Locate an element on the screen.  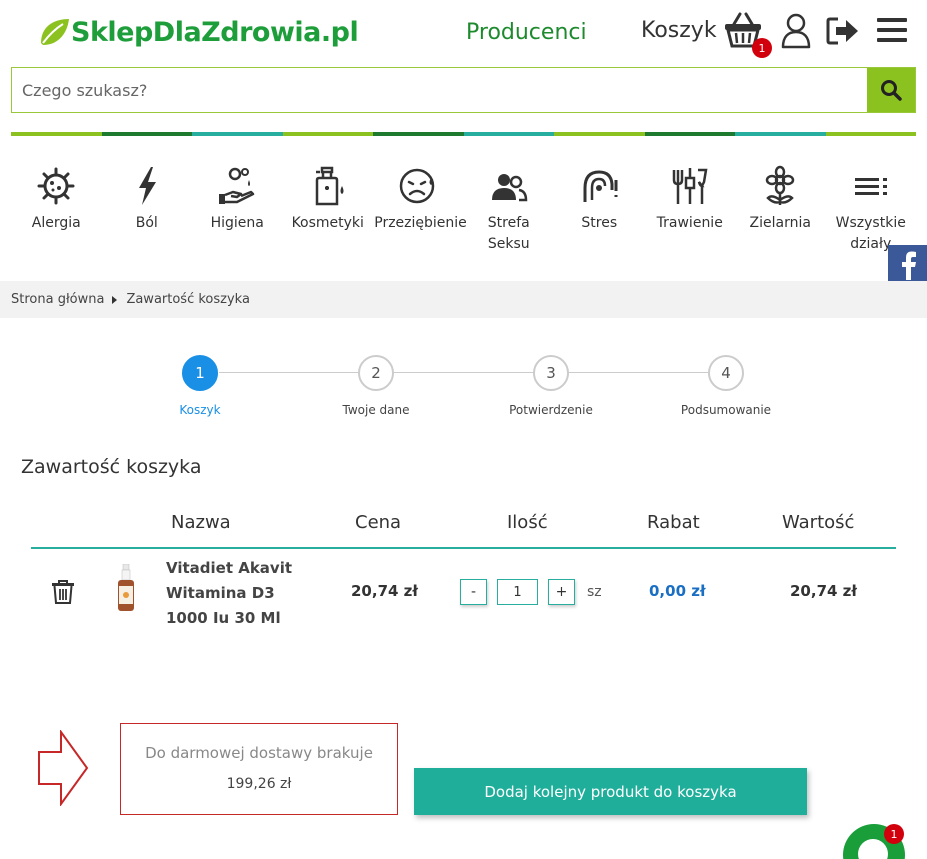
trash-icon is located at coordinates (63, 592).